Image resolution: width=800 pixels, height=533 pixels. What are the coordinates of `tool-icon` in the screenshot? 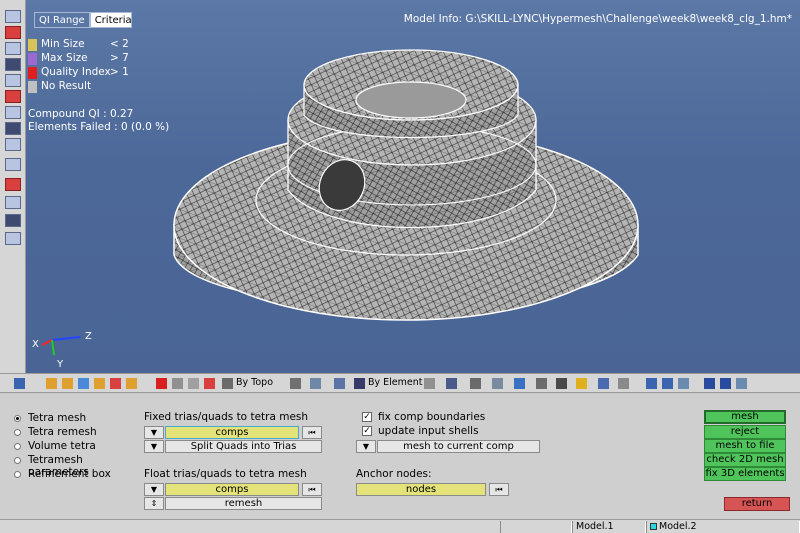 It's located at (13, 96).